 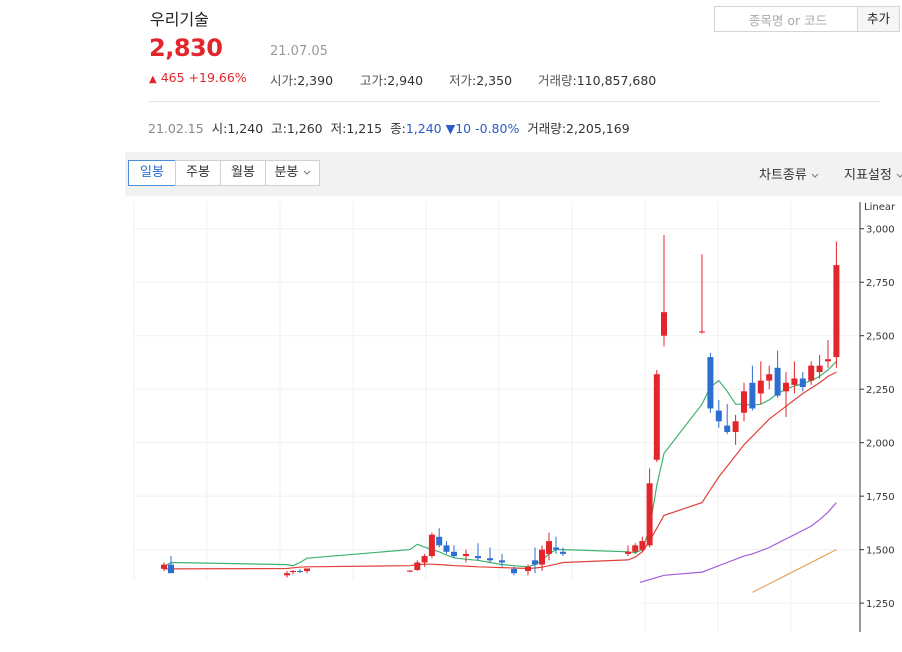 I want to click on volume: 거래량:110,857,680, so click(x=597, y=80).